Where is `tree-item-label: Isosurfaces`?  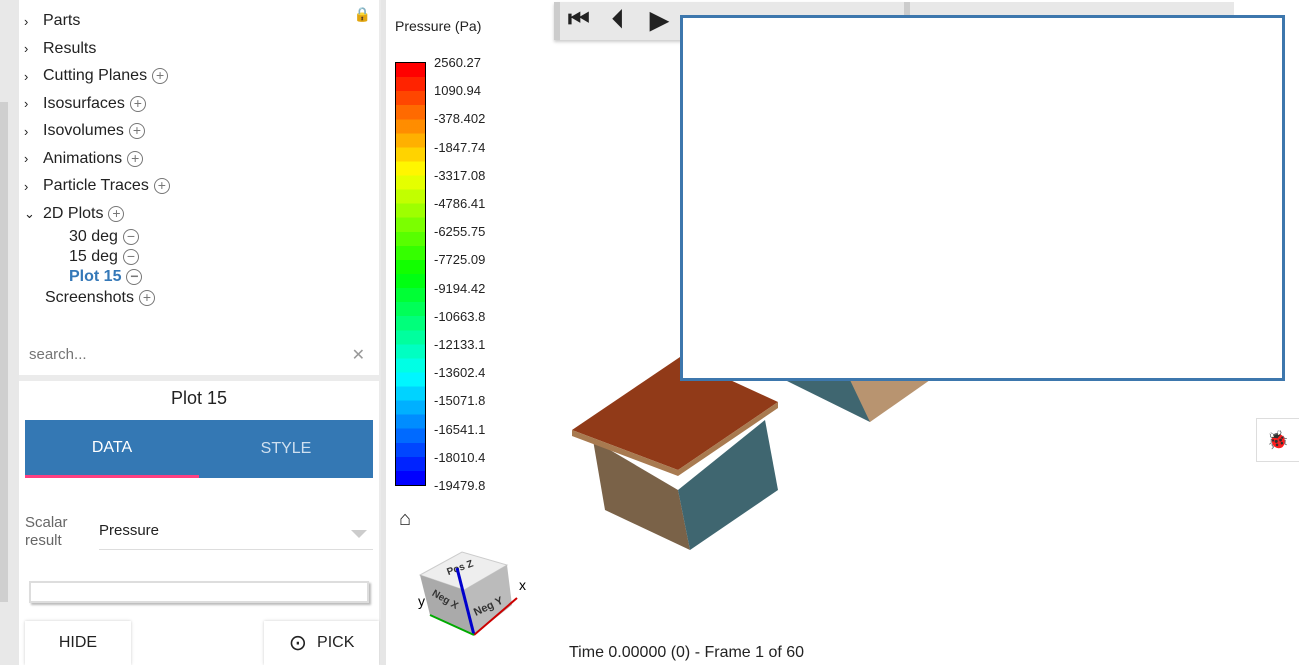
tree-item-label: Isosurfaces is located at coordinates (84, 103).